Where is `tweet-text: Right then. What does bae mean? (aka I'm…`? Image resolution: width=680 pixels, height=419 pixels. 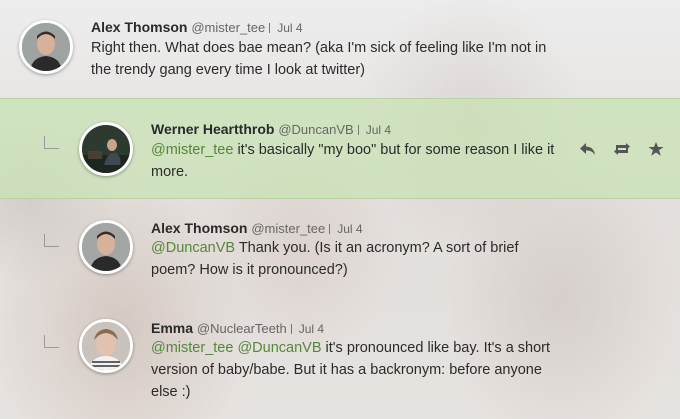 tweet-text: Right then. What does bae mean? (aka I'm… is located at coordinates (326, 59).